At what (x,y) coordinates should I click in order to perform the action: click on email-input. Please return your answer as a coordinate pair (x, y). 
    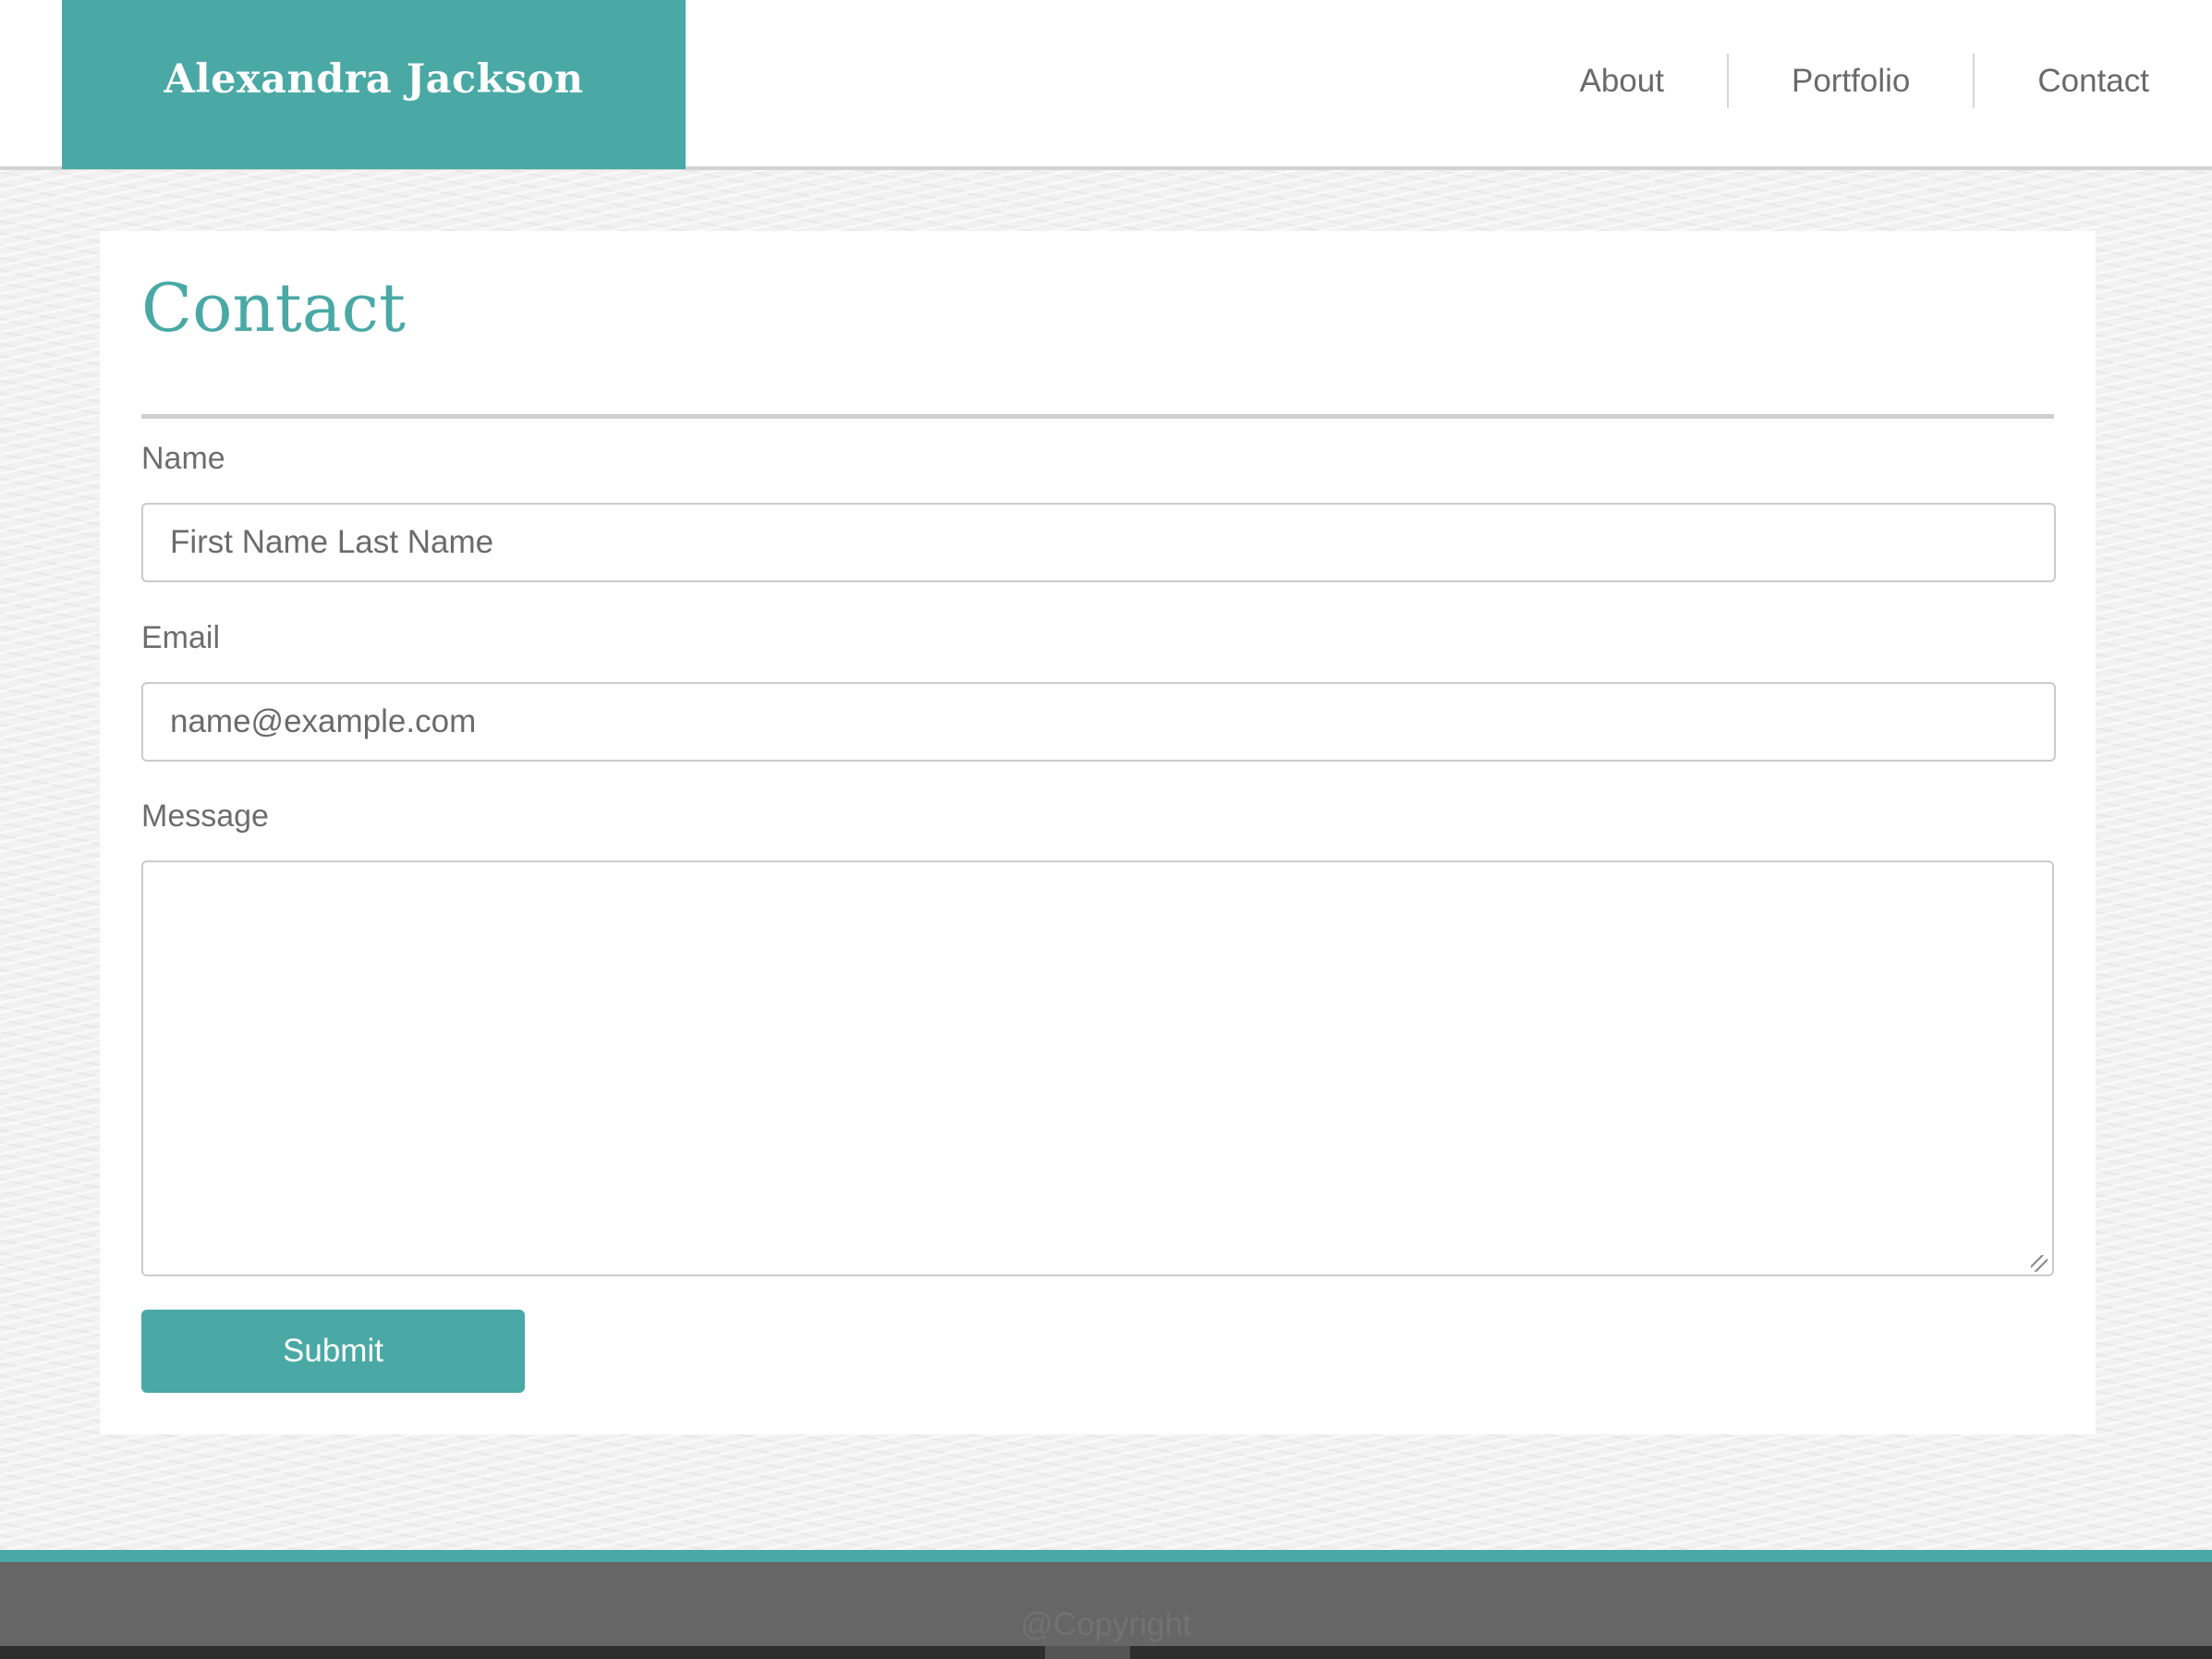
    Looking at the image, I should click on (1098, 722).